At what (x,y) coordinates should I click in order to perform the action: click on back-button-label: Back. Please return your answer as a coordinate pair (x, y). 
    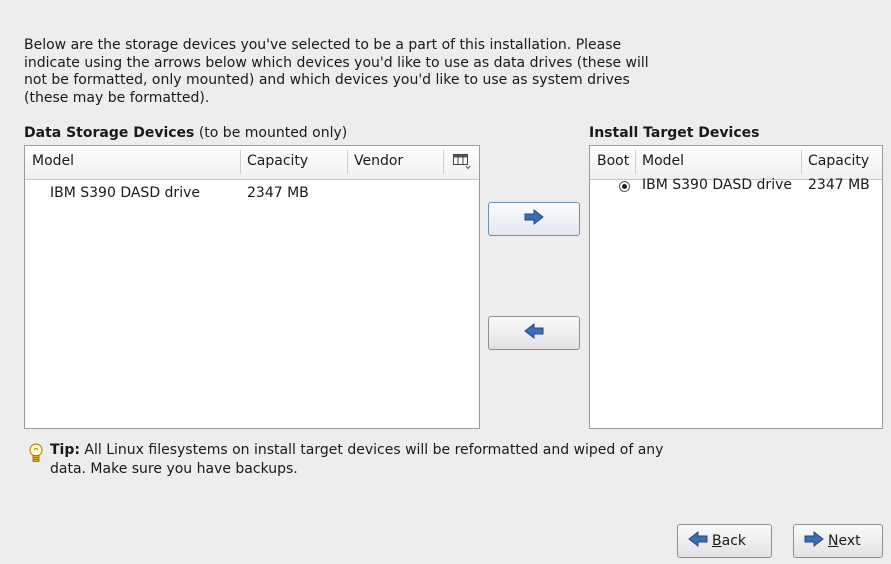
    Looking at the image, I should click on (729, 541).